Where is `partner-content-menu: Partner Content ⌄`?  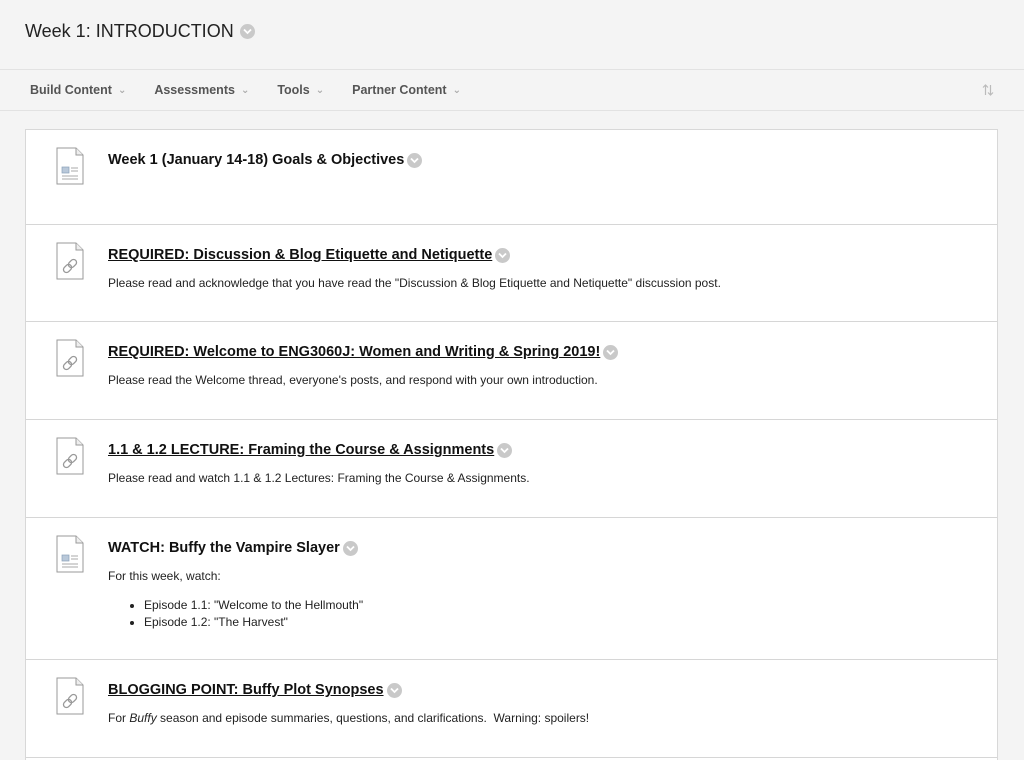 partner-content-menu: Partner Content ⌄ is located at coordinates (406, 90).